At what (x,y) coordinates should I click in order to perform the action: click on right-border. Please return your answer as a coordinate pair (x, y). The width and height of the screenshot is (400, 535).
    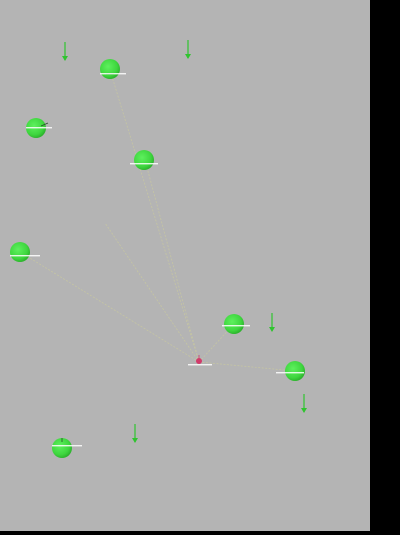
    Looking at the image, I should click on (385, 267).